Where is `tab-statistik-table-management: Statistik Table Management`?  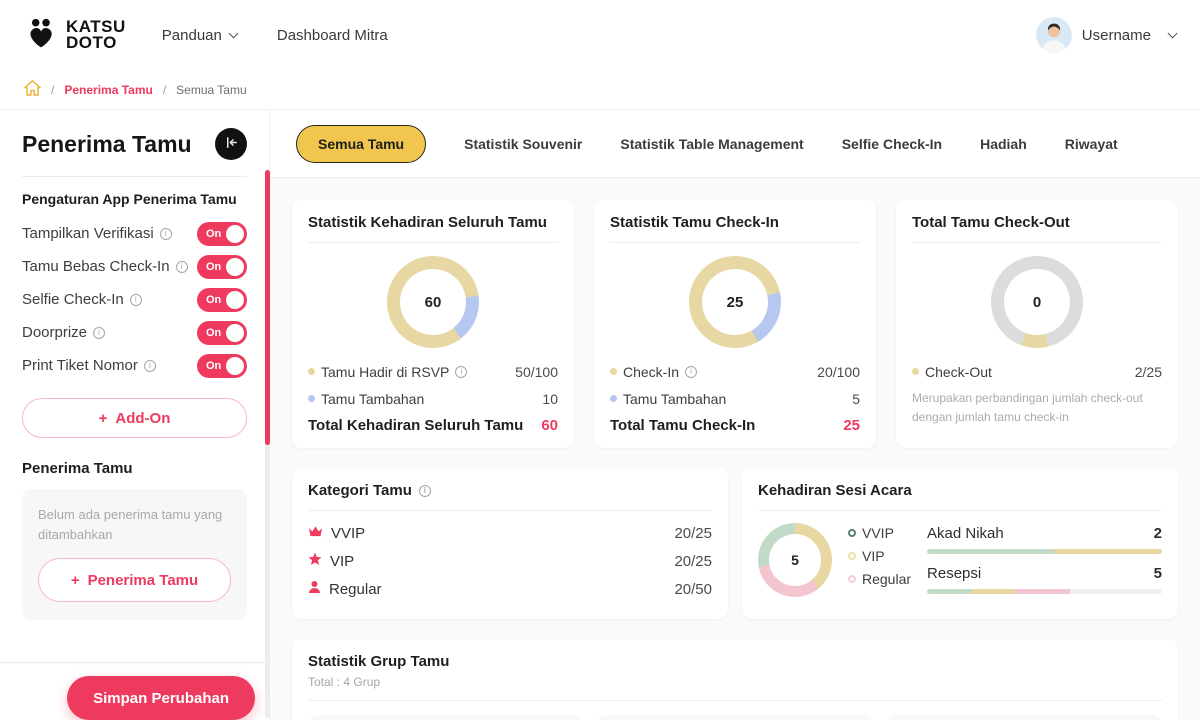
tab-statistik-table-management: Statistik Table Management is located at coordinates (711, 144).